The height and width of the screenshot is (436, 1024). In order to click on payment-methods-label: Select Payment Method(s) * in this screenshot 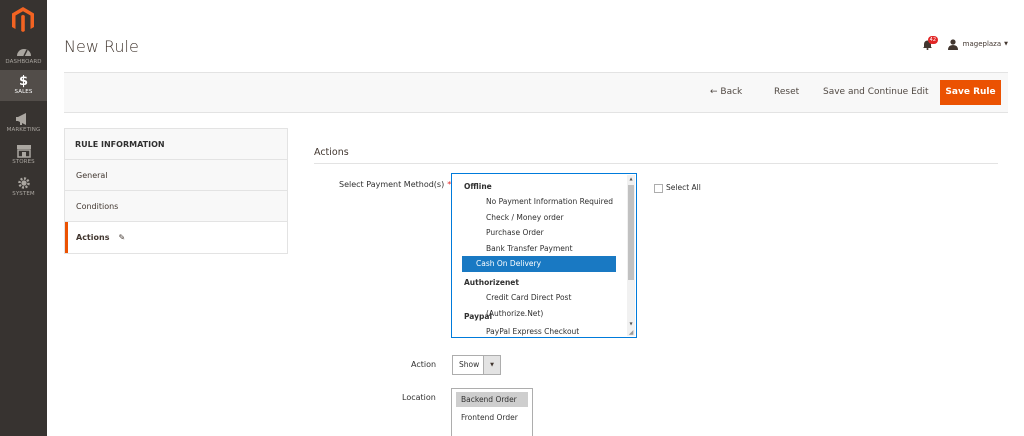, I will do `click(395, 184)`.